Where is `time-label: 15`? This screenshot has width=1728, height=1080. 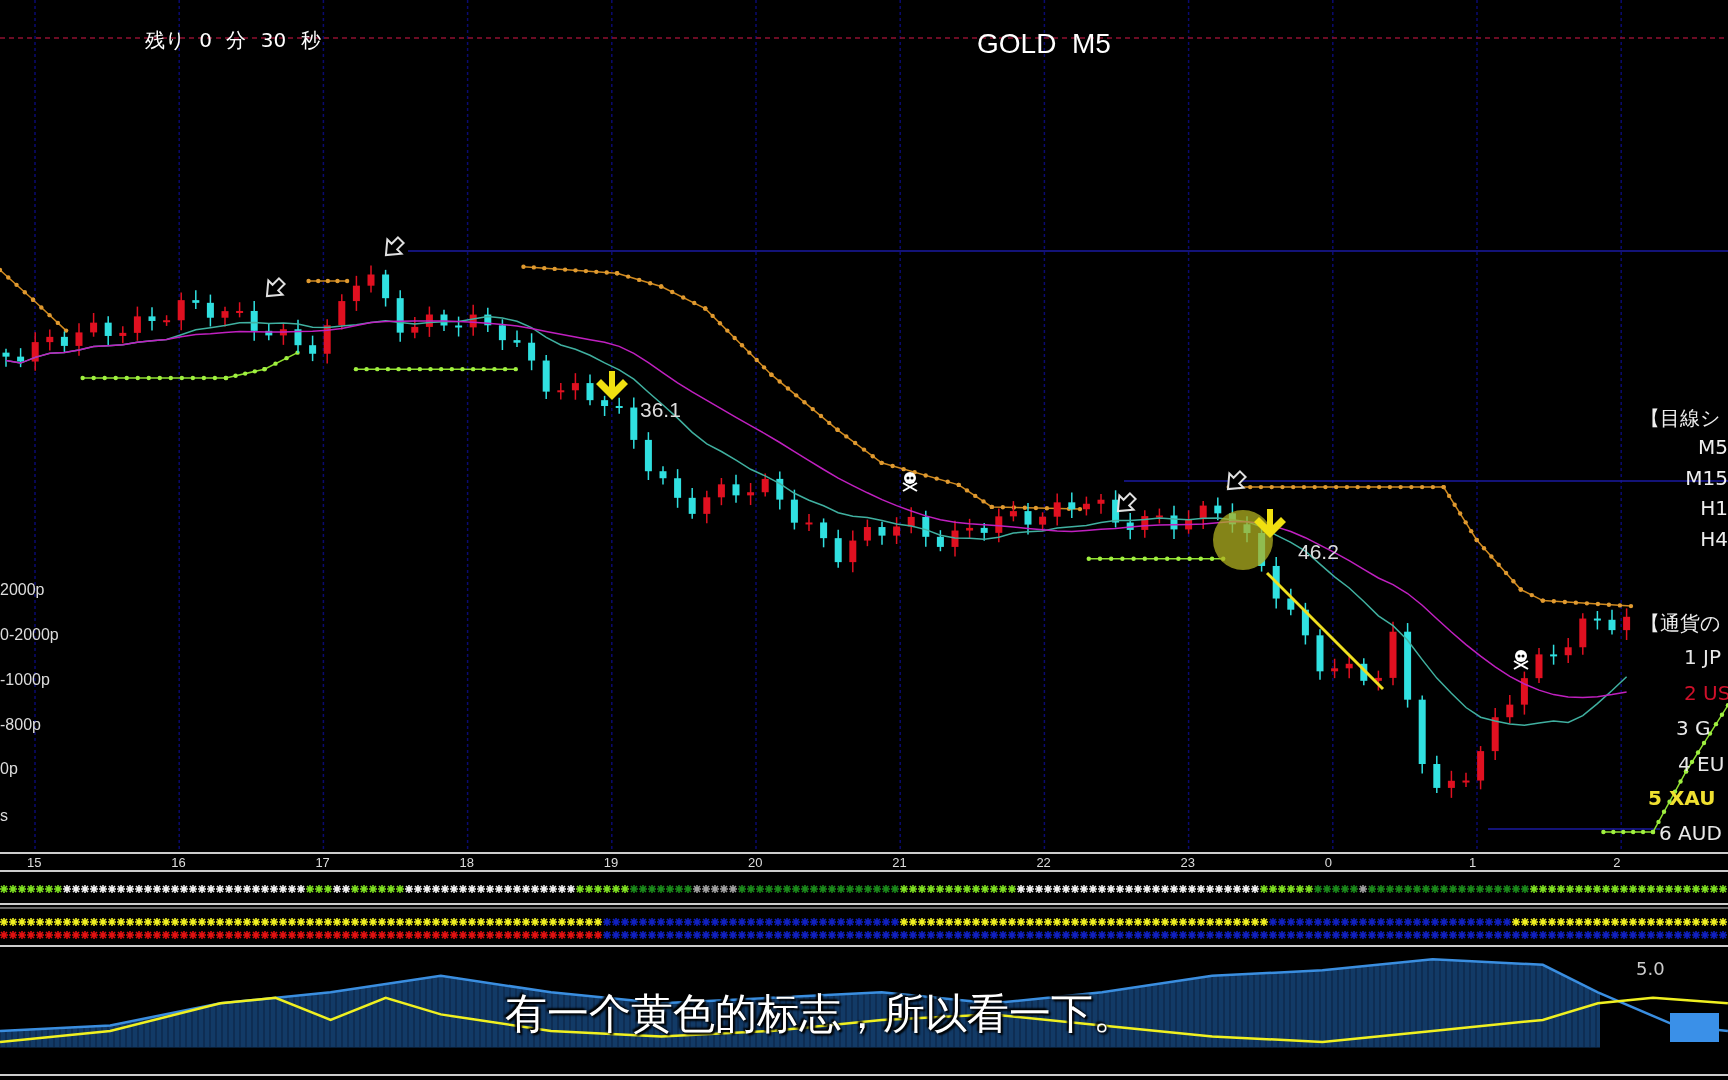 time-label: 15 is located at coordinates (34, 862).